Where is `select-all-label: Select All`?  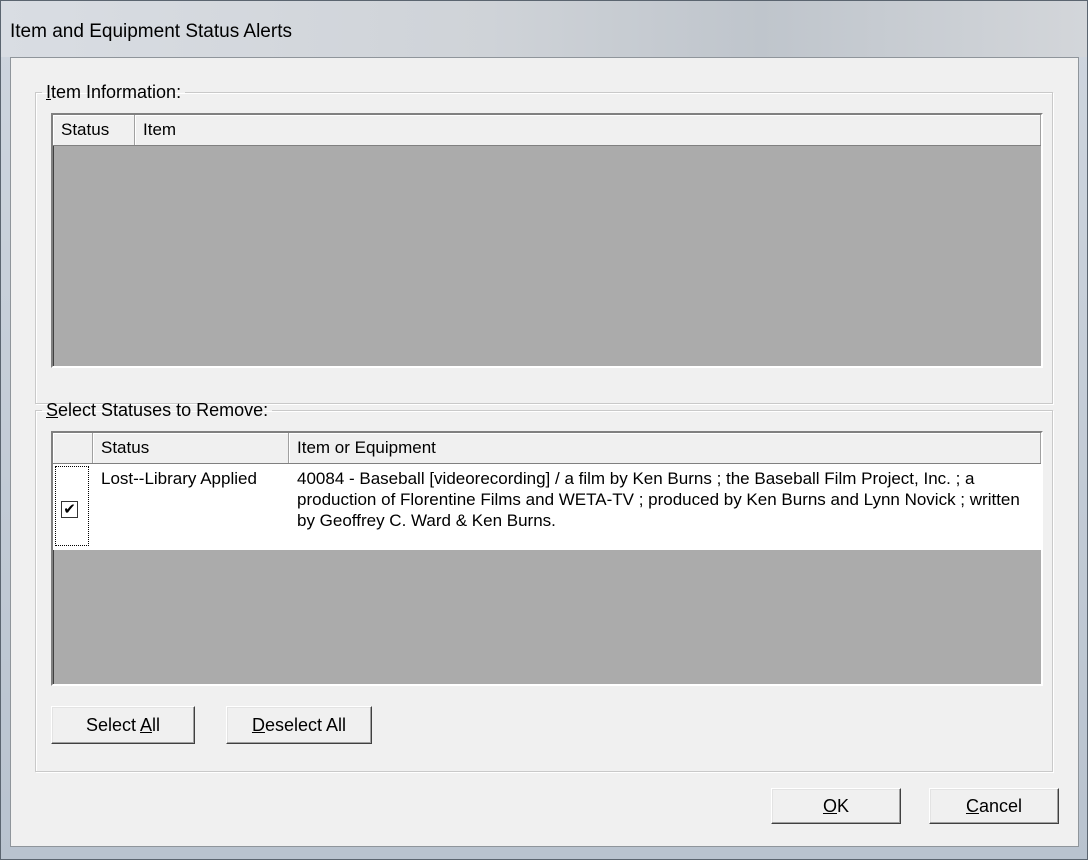 select-all-label: Select All is located at coordinates (123, 724).